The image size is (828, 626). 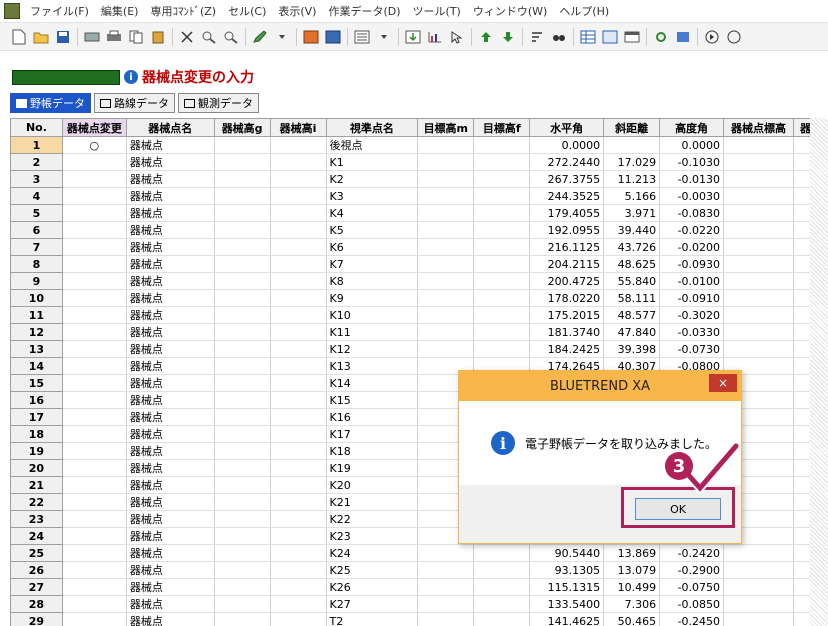 I want to click on dropdown-arrow-icon, so click(x=384, y=37).